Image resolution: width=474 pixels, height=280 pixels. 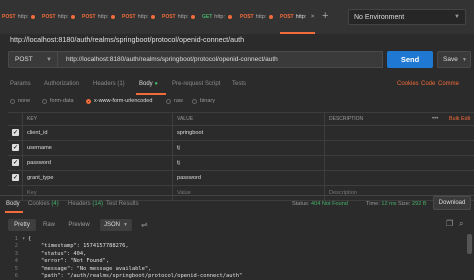 I want to click on radio-label: none, so click(x=24, y=101).